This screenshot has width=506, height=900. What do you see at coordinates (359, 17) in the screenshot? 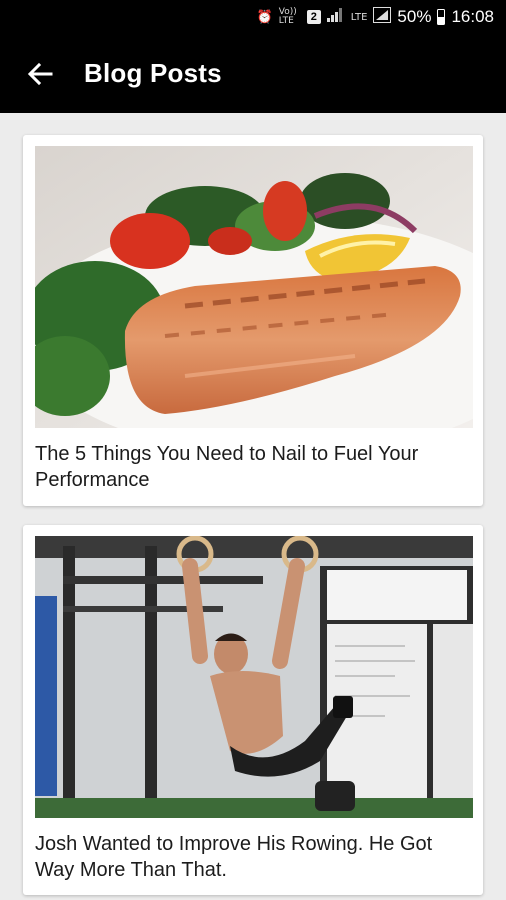
I see `lte-label: LTE` at bounding box center [359, 17].